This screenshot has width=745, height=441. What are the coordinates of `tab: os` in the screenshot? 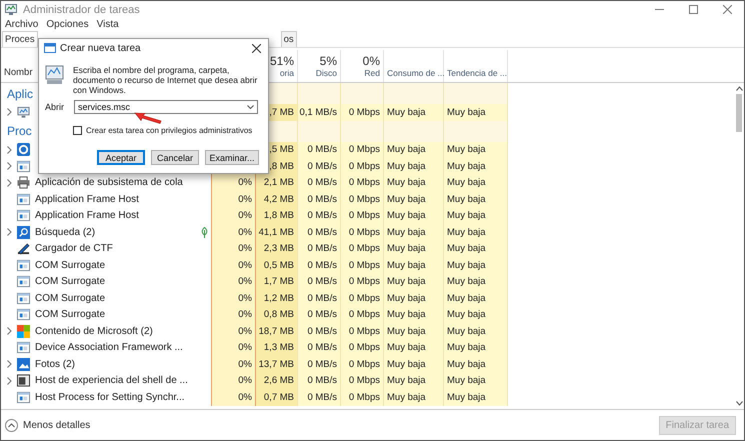 It's located at (288, 39).